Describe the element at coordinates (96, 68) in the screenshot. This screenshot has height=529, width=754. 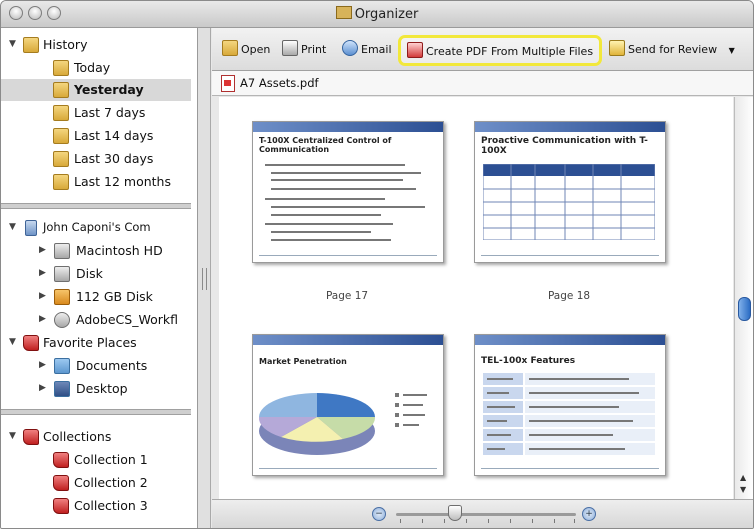
I see `sidebar-item-today: Today` at that location.